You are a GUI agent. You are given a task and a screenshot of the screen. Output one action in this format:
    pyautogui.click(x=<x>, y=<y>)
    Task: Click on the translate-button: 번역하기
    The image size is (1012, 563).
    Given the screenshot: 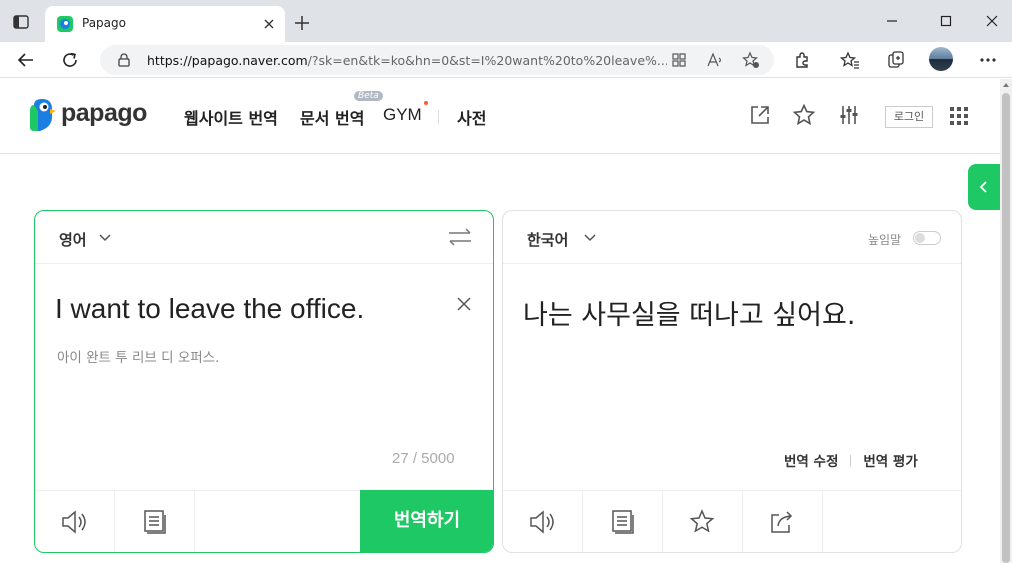 What is the action you would take?
    pyautogui.click(x=426, y=521)
    